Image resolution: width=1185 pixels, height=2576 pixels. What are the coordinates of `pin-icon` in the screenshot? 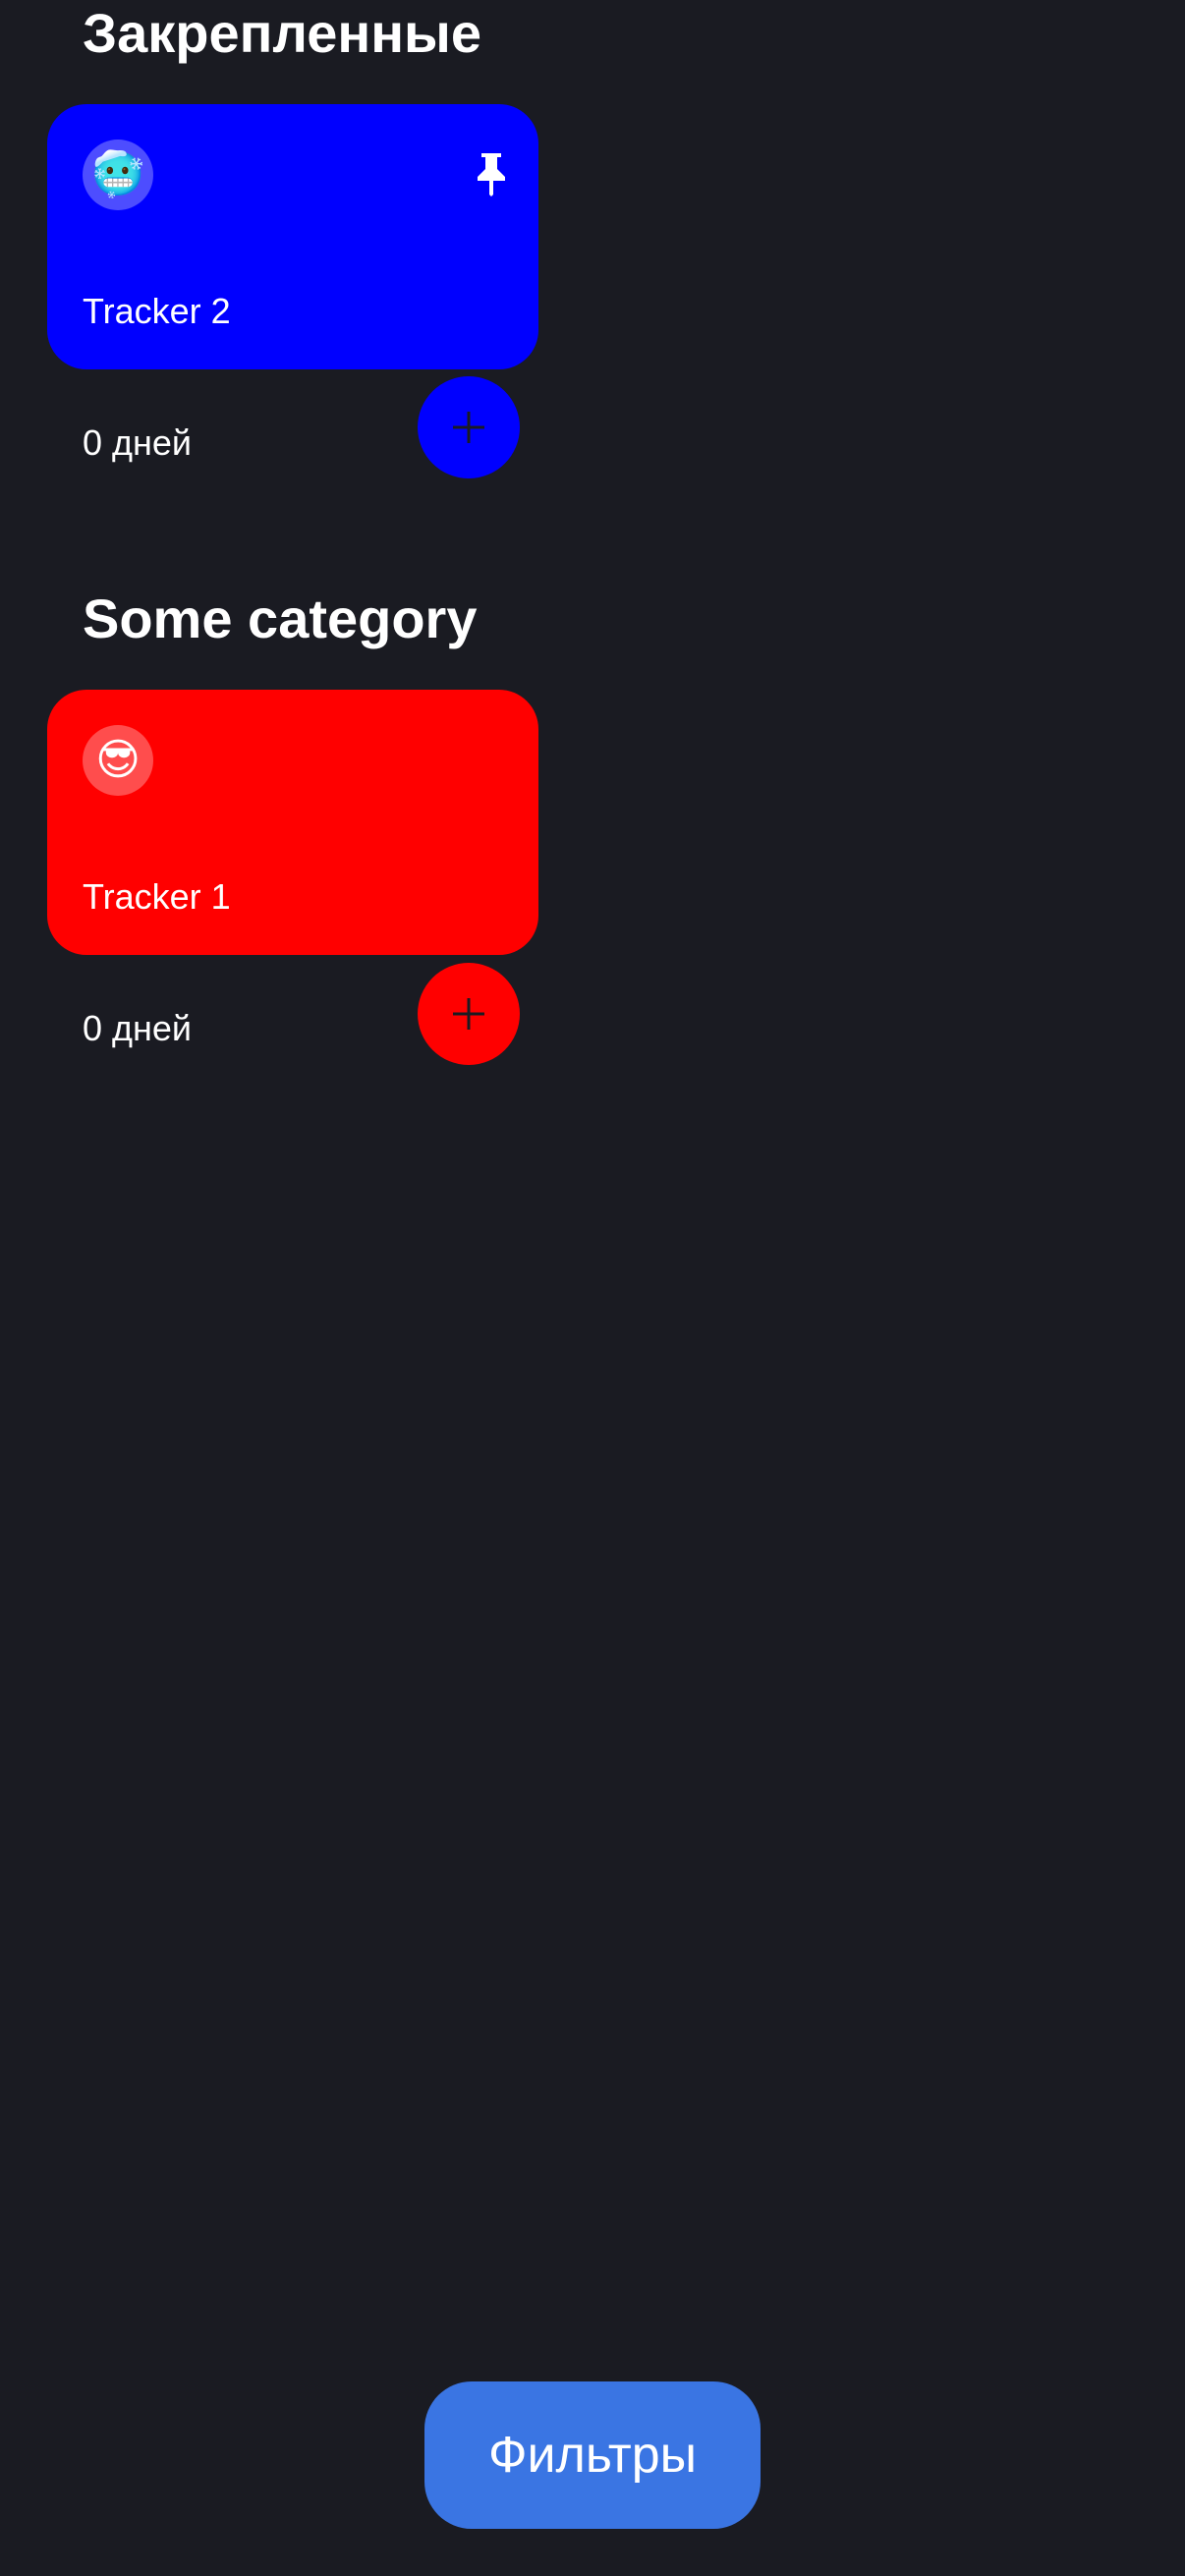 It's located at (492, 174).